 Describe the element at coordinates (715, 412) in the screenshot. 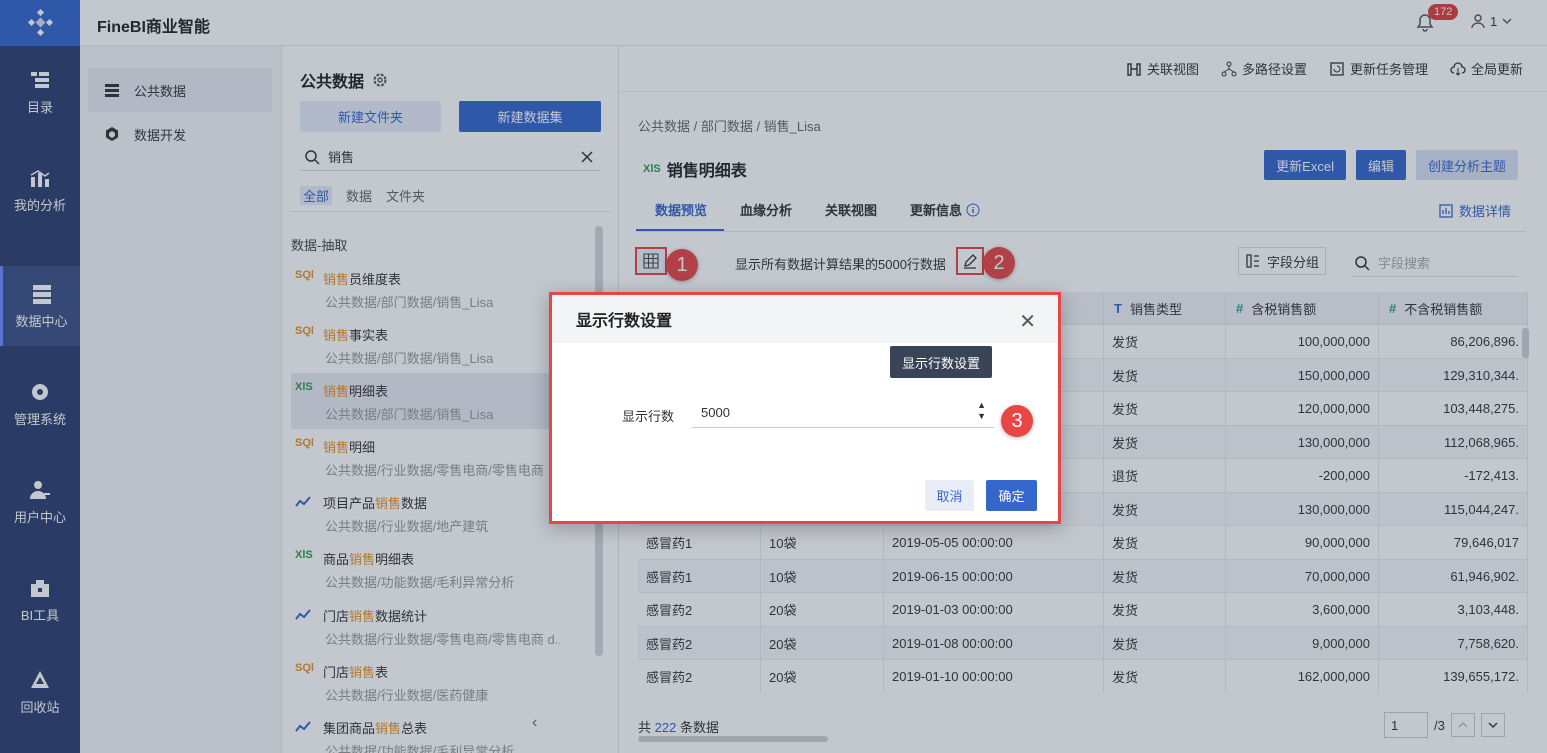

I see `row-count-value: 5000` at that location.